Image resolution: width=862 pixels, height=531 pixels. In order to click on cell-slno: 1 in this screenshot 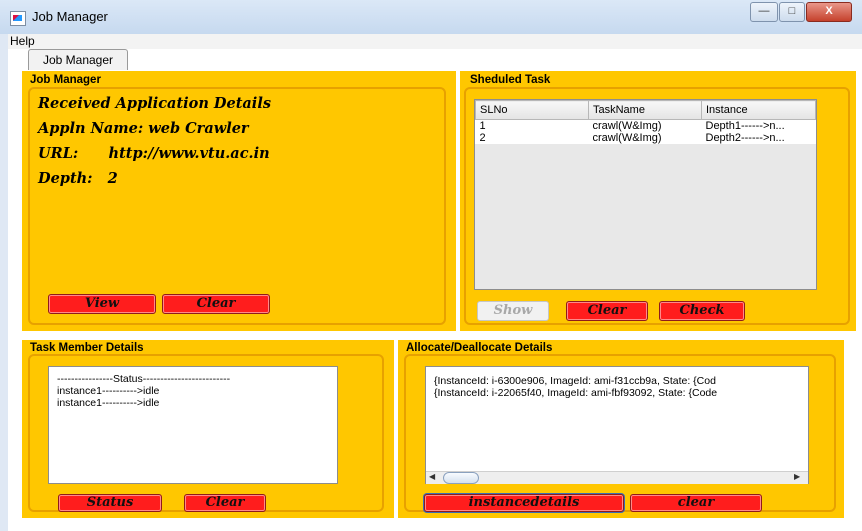, I will do `click(482, 126)`.